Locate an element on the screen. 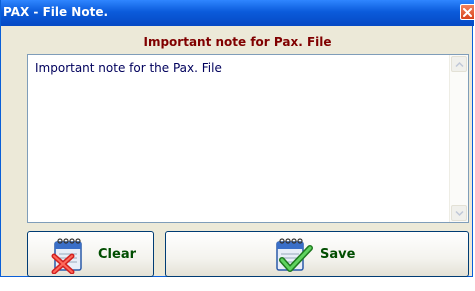  clear-button: Clear is located at coordinates (90, 254).